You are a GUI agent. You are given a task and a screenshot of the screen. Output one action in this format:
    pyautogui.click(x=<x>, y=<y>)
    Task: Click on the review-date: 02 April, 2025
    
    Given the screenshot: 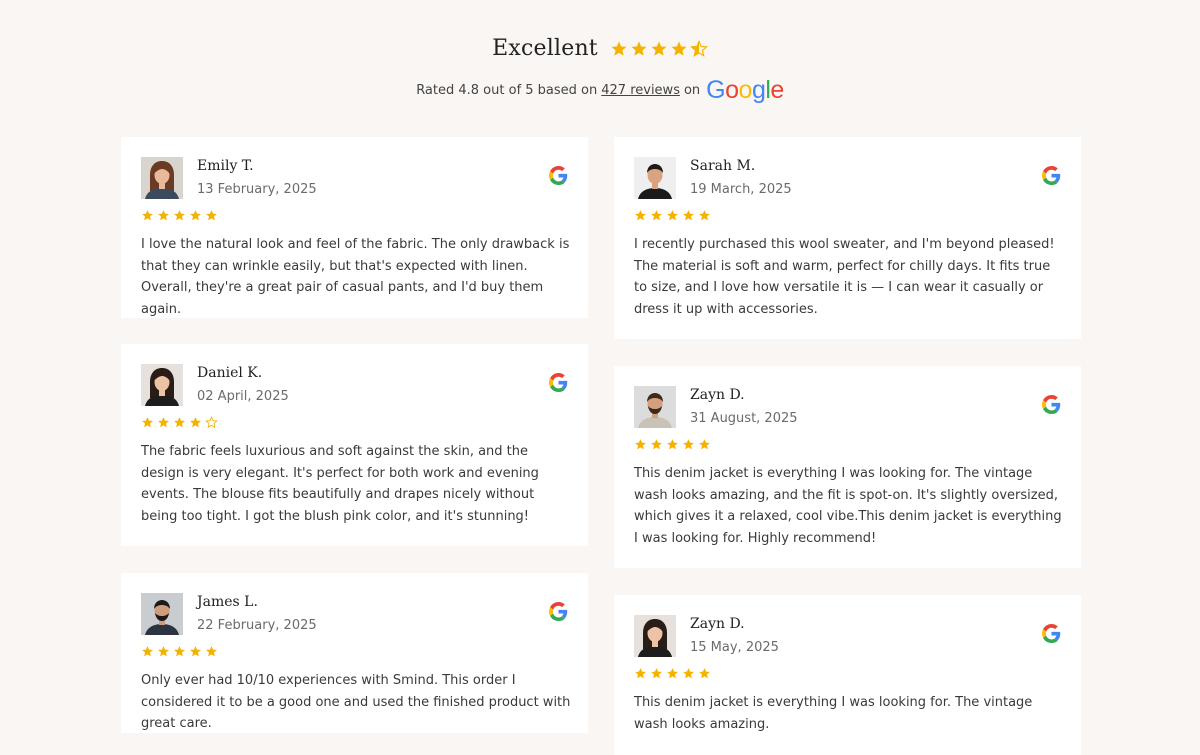 What is the action you would take?
    pyautogui.click(x=243, y=396)
    